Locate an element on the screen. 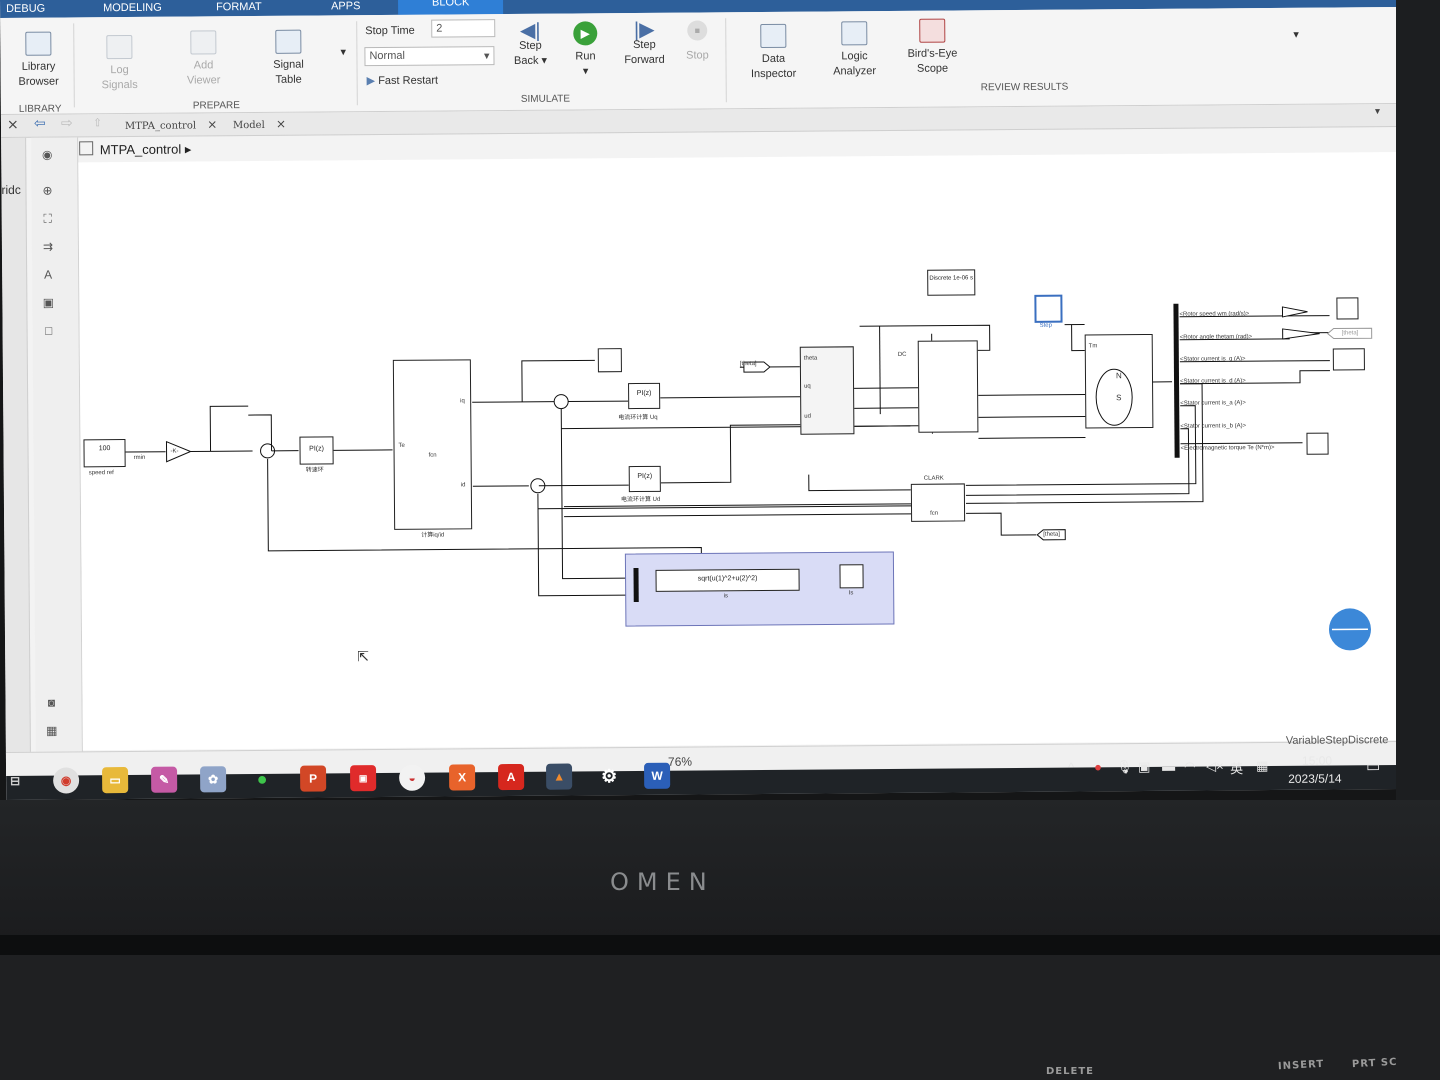 Image resolution: width=1440 pixels, height=1080 pixels. bus-signal-5: <Stator current is_b (A)> is located at coordinates (1213, 426).